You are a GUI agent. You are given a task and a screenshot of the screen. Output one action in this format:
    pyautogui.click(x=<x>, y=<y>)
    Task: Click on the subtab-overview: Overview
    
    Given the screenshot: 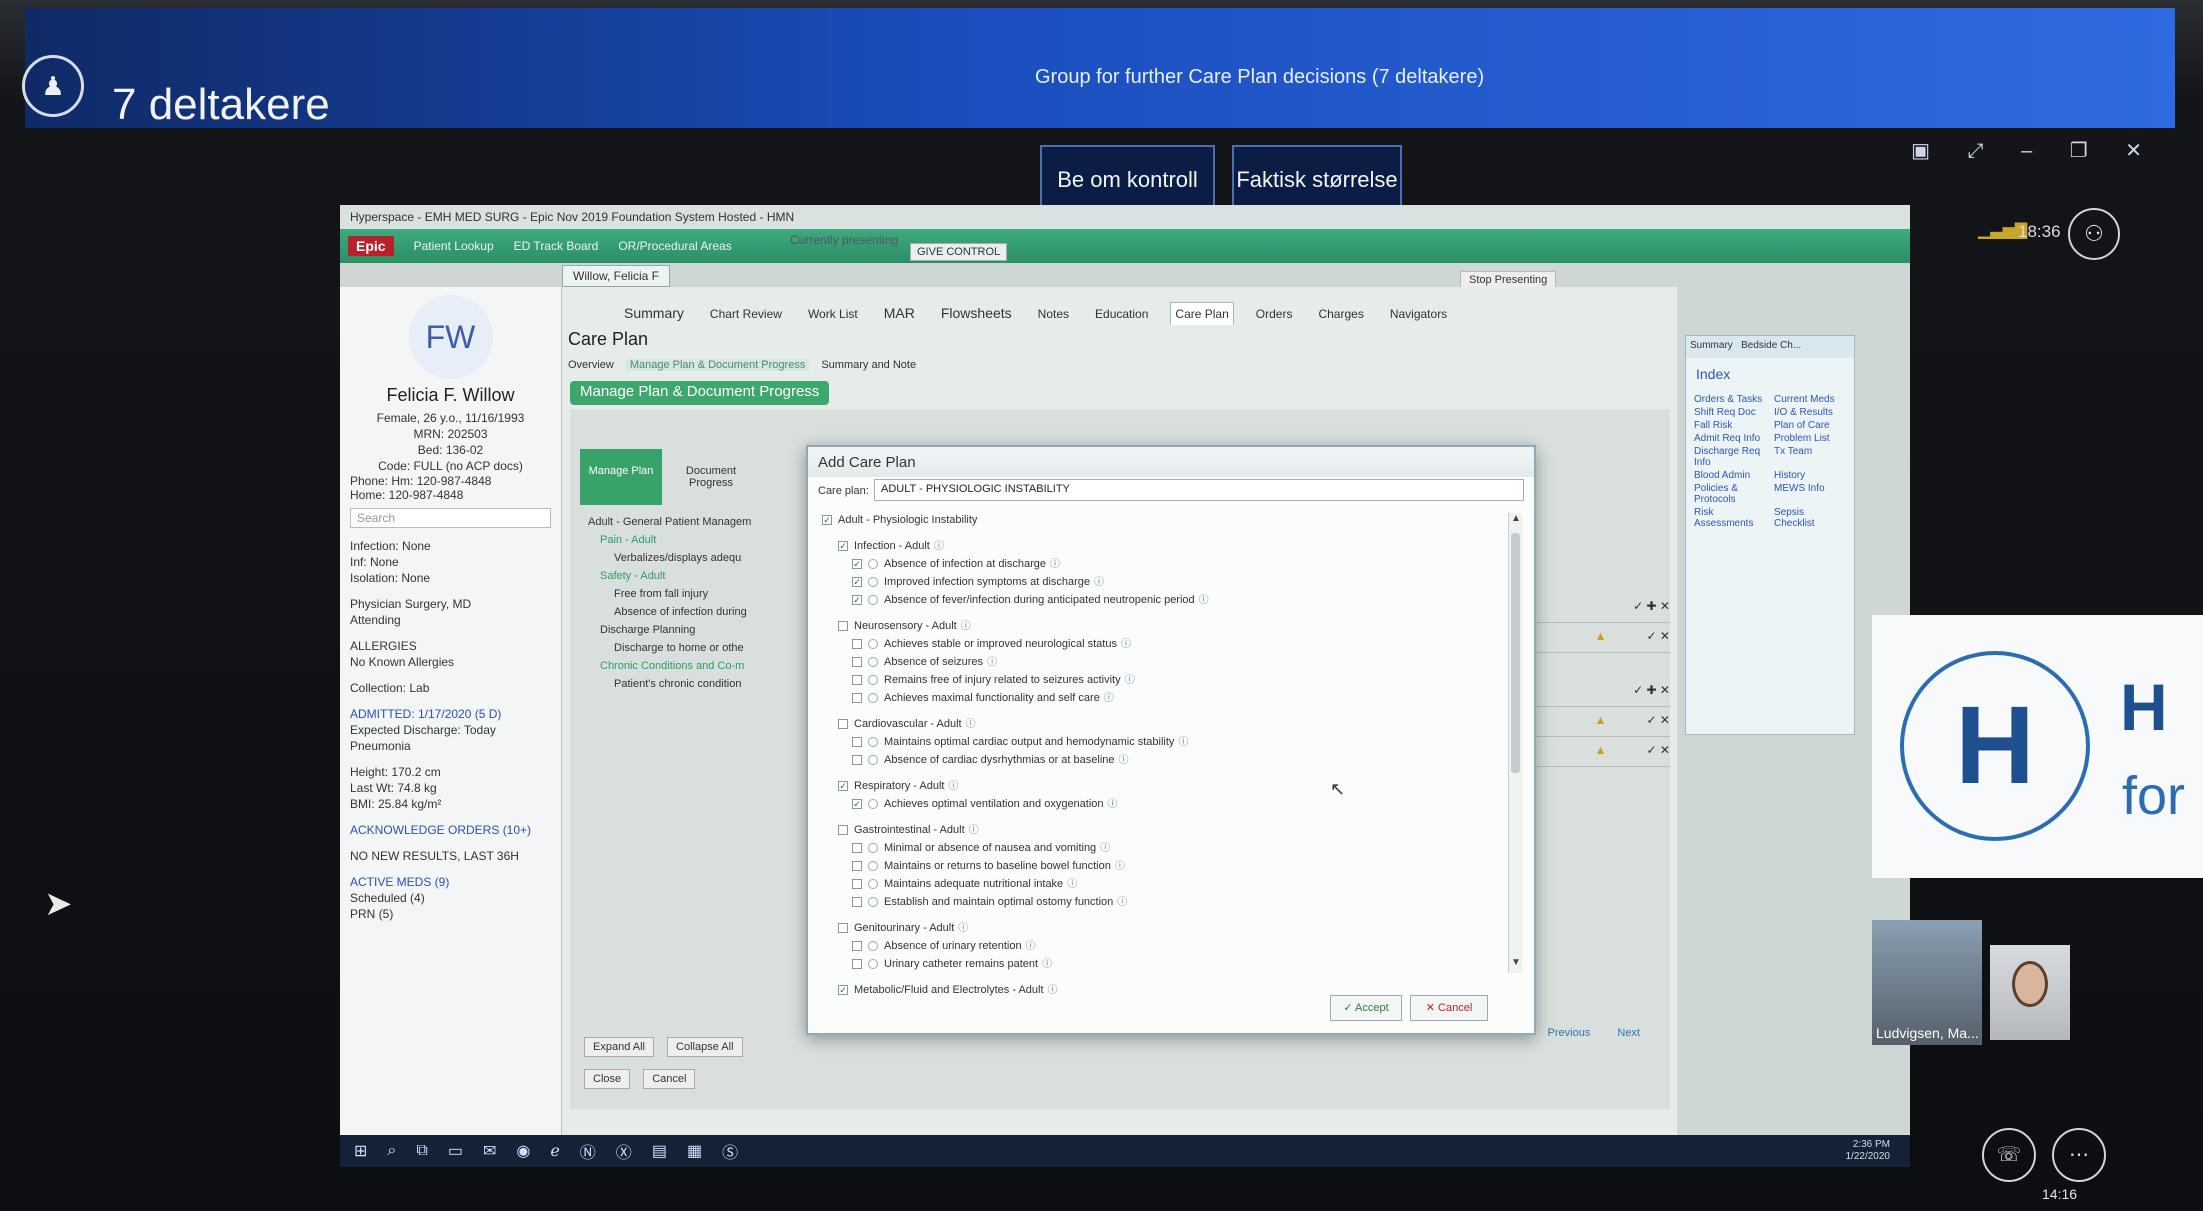 What is the action you would take?
    pyautogui.click(x=591, y=365)
    